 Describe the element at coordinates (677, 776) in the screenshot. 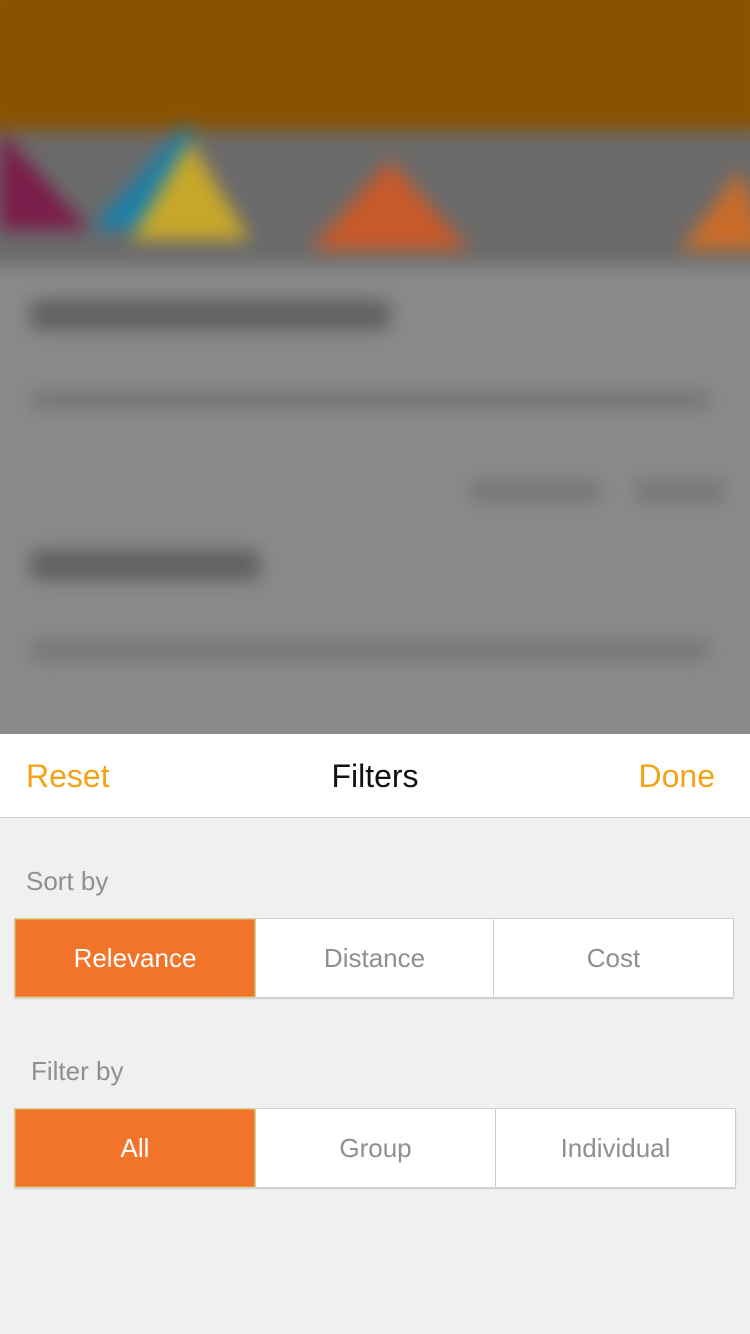

I see `done-button: Done` at that location.